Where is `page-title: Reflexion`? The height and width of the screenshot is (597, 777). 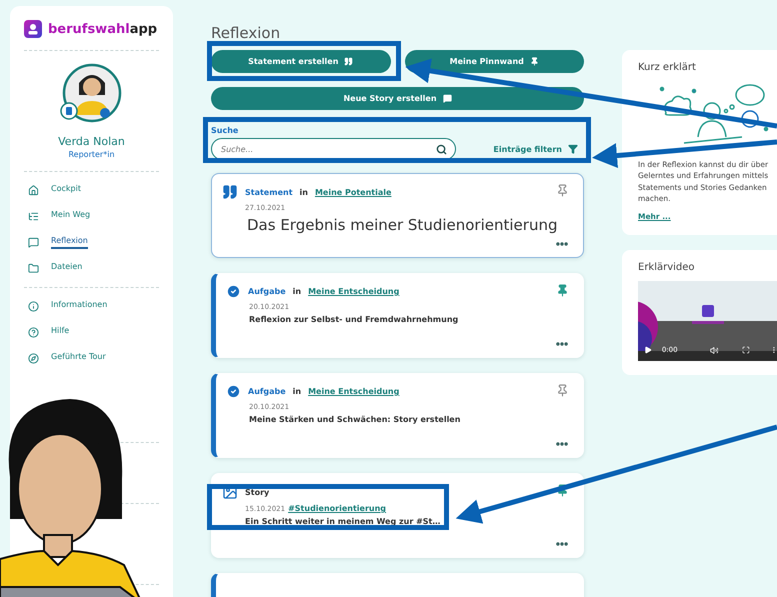
page-title: Reflexion is located at coordinates (246, 33).